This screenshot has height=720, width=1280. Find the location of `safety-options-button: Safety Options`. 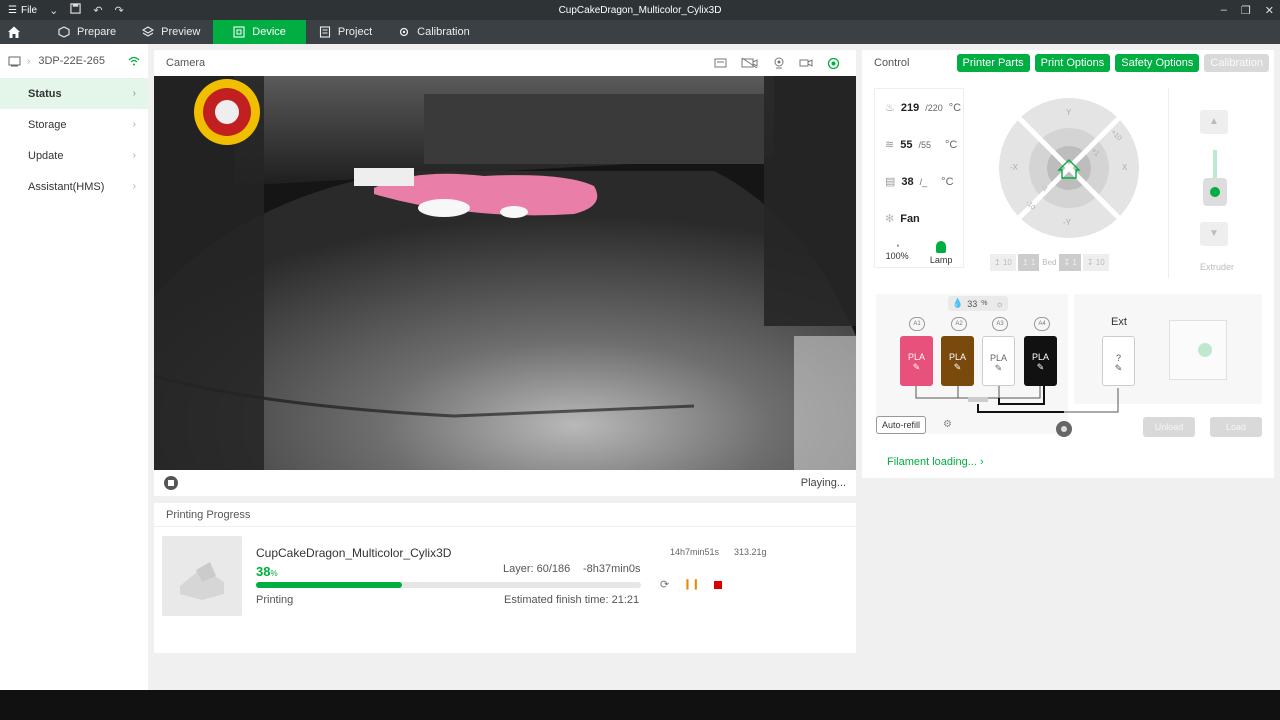

safety-options-button: Safety Options is located at coordinates (1157, 63).